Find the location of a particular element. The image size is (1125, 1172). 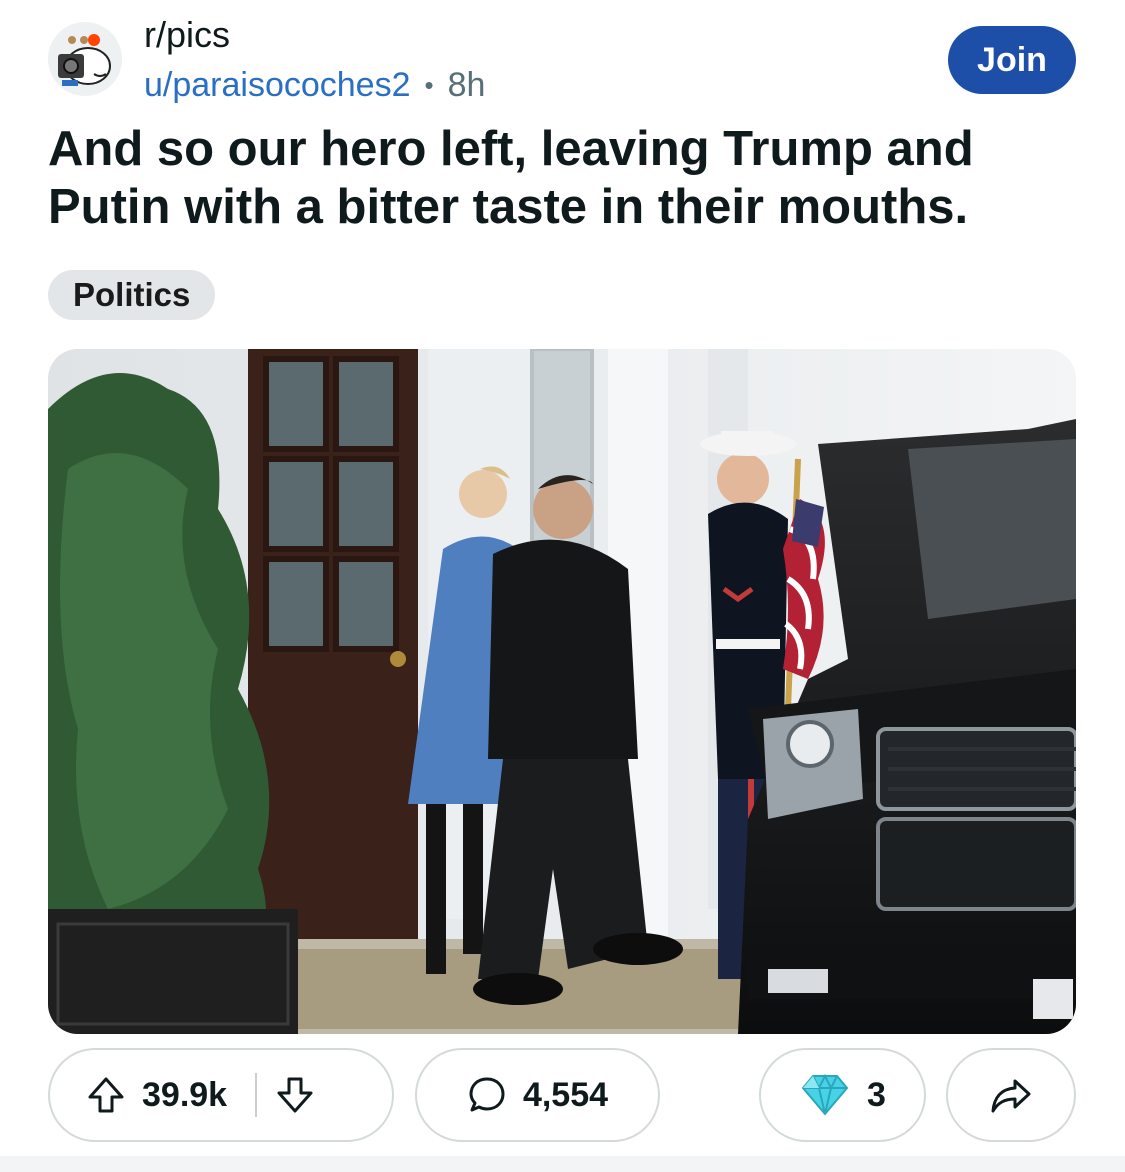

comments-button: 4,554 is located at coordinates (537, 1095).